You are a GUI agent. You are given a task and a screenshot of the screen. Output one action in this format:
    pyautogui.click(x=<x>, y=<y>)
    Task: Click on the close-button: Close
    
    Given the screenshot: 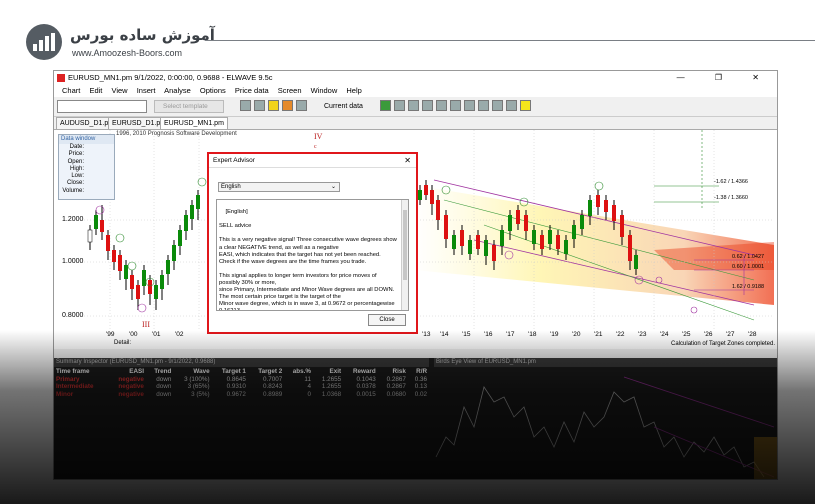 What is the action you would take?
    pyautogui.click(x=387, y=320)
    